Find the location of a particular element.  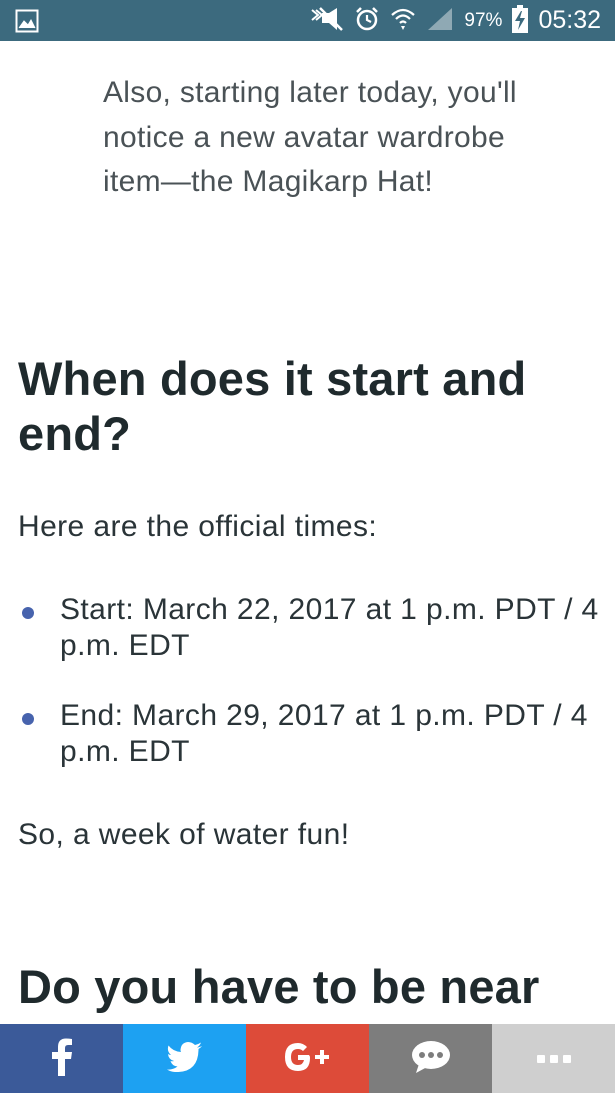

sms-share-button is located at coordinates (430, 1058).